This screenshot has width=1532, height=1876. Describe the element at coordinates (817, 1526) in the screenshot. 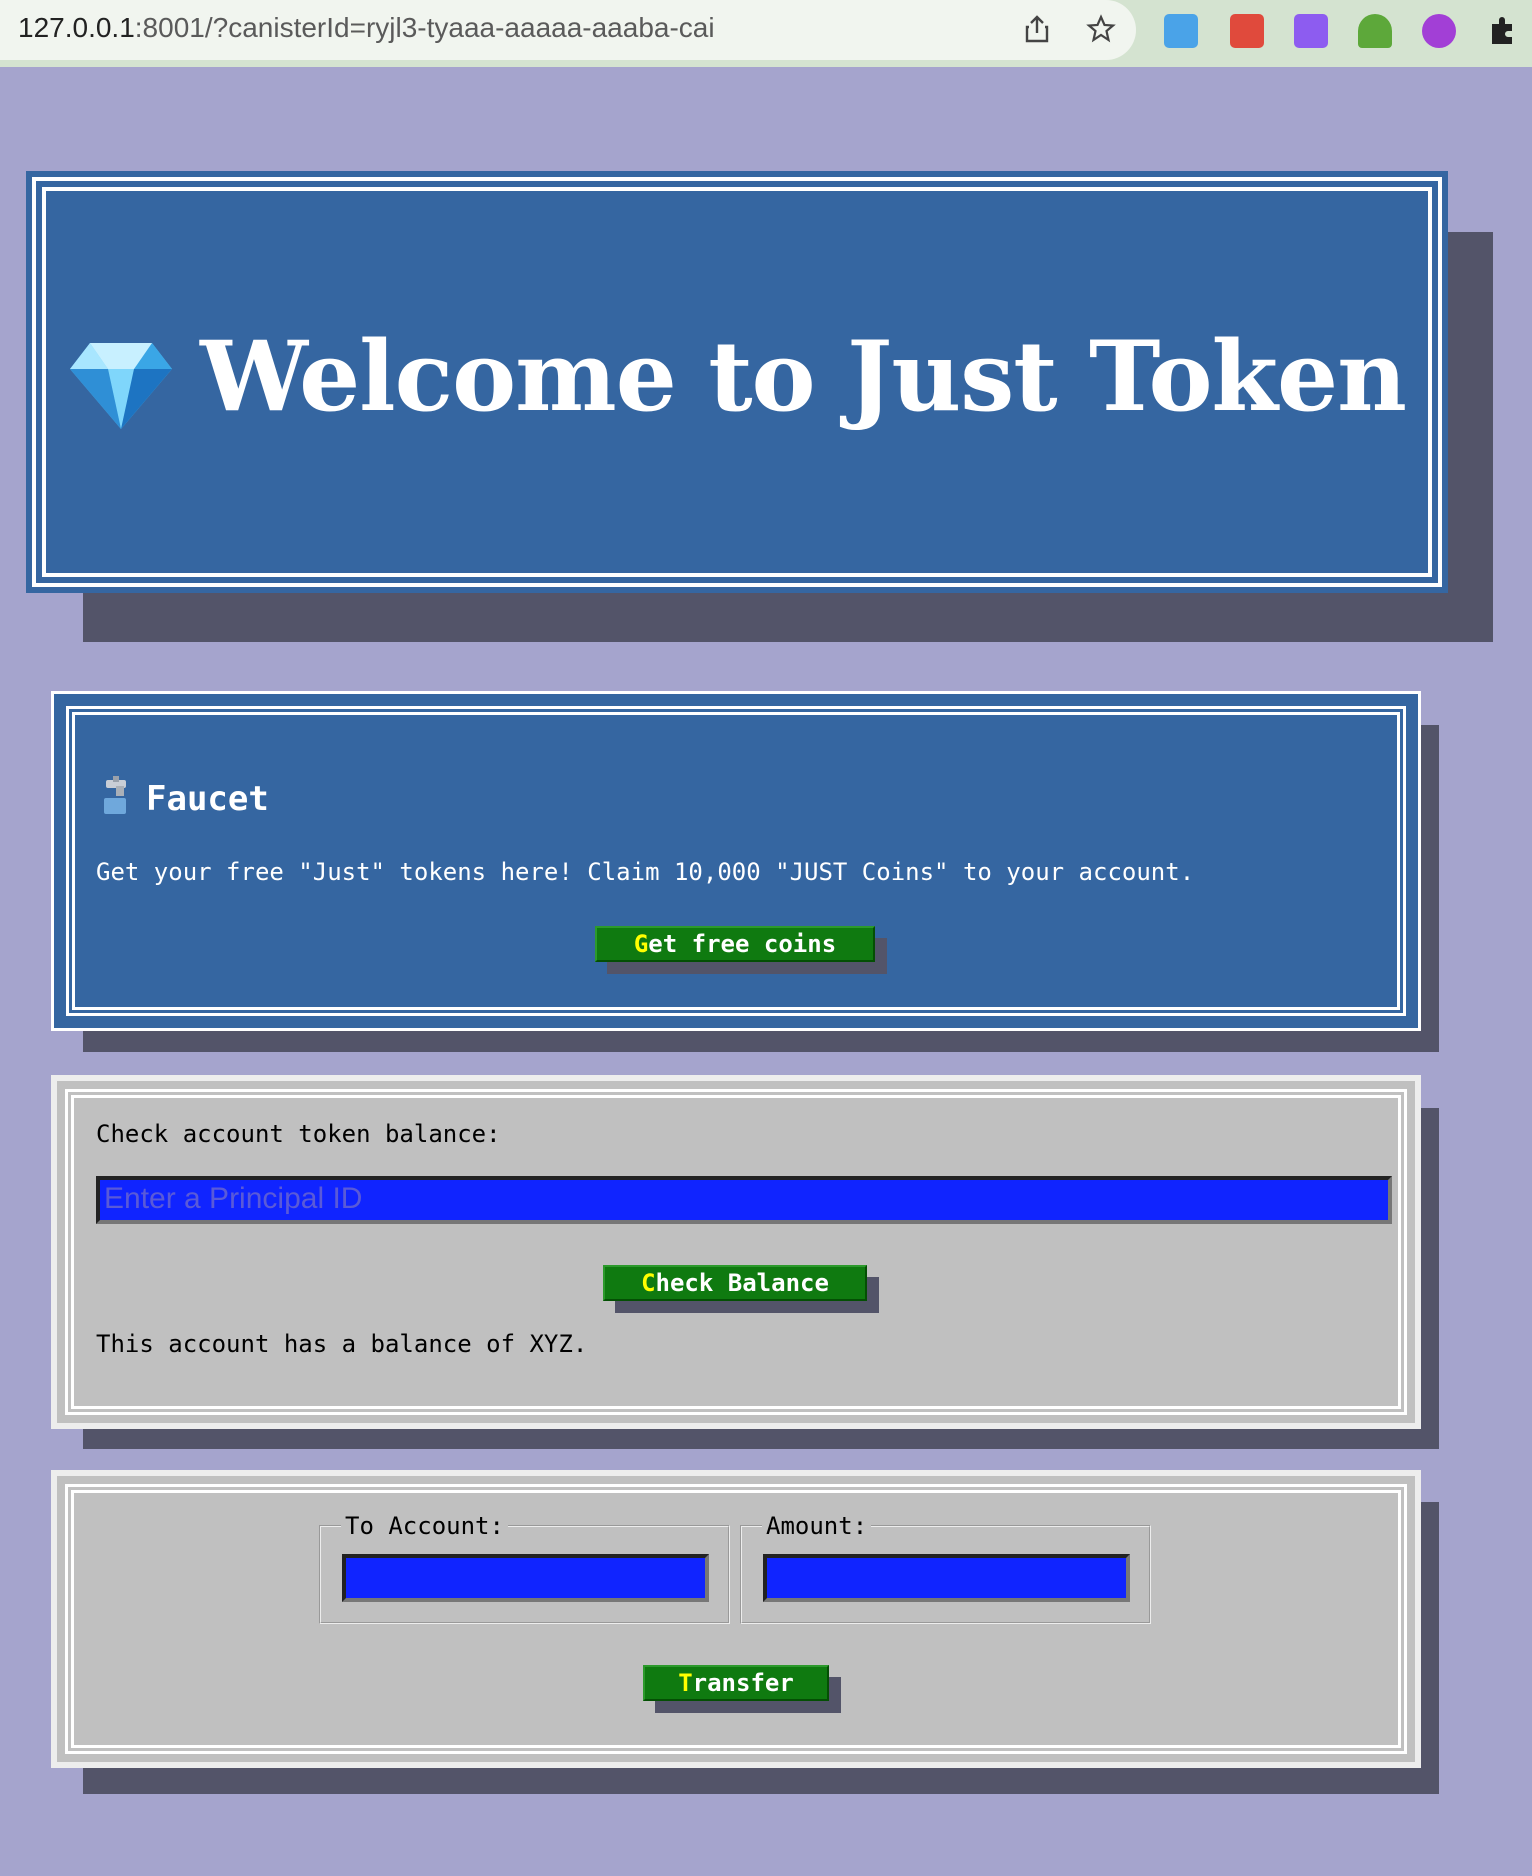

I see `amount-label: Amount:` at that location.